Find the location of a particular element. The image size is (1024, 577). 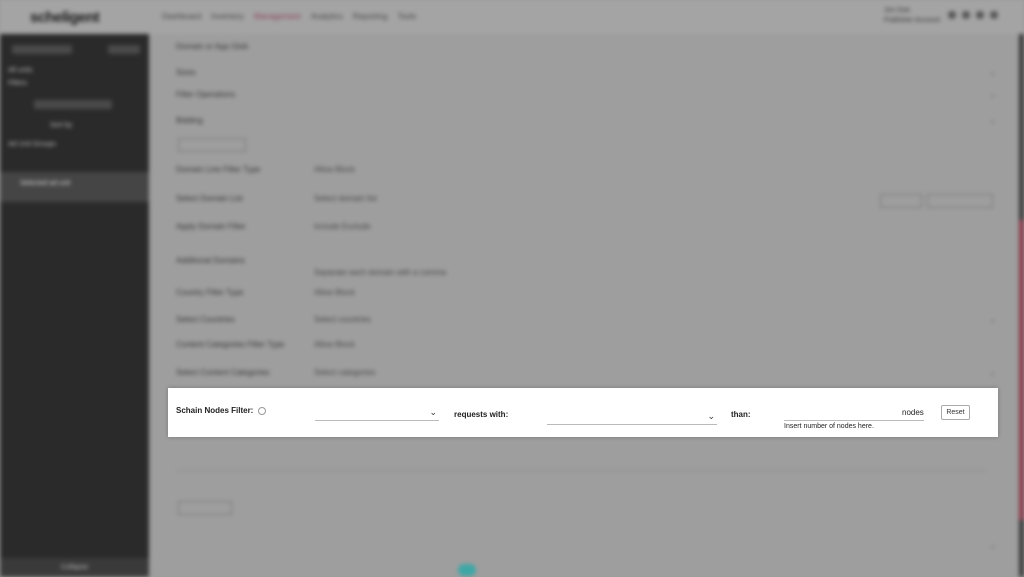

top-icons is located at coordinates (973, 15).